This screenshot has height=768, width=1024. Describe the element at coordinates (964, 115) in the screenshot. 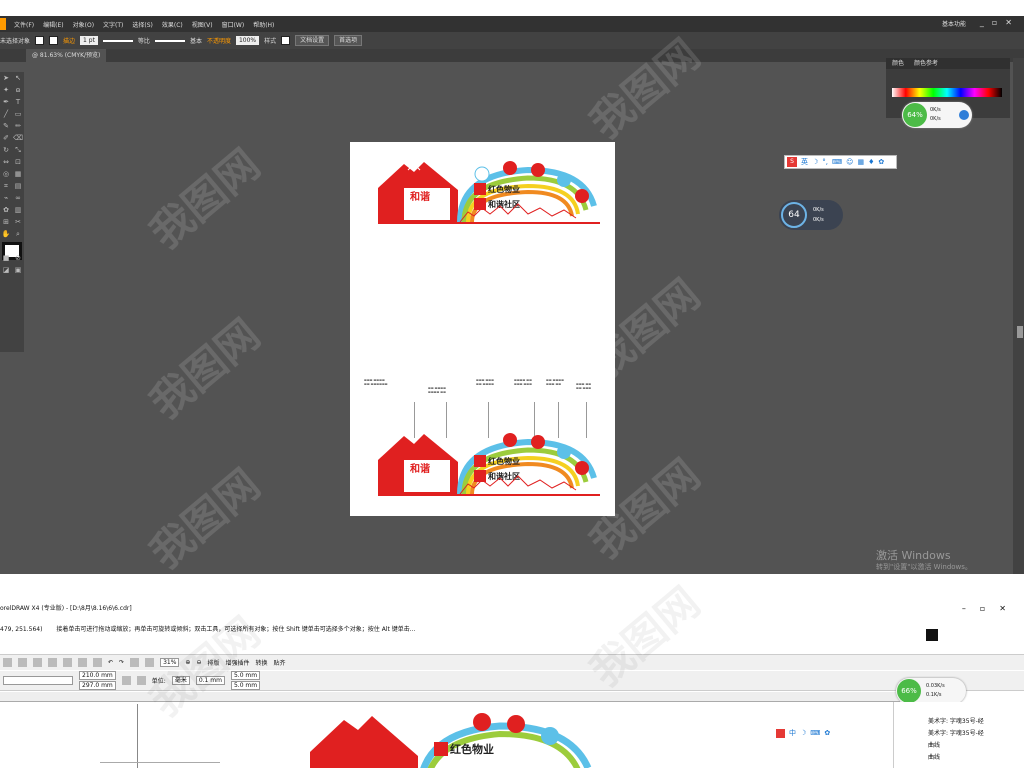

I see `accelerate-icon` at that location.